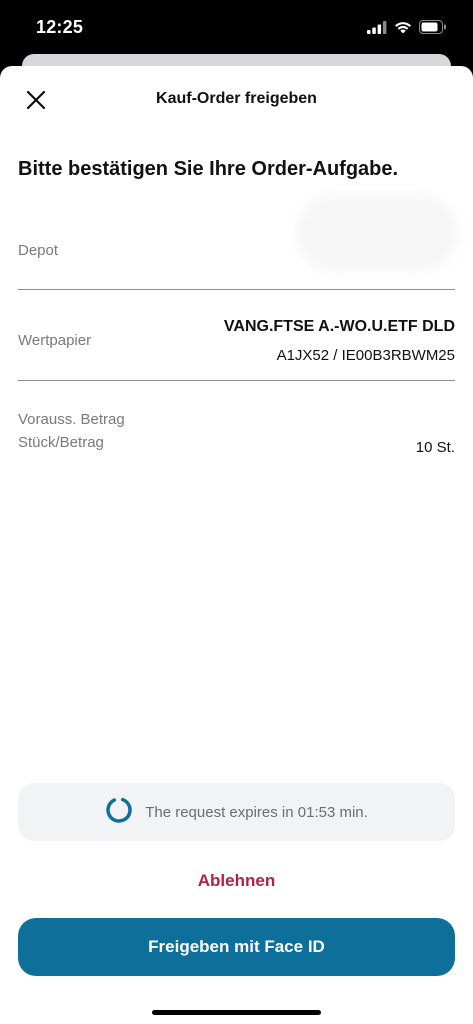 This screenshot has width=473, height=1024. What do you see at coordinates (365, 355) in the screenshot?
I see `wertpapier-ids: A1JX52 / IE00B3RBWM25` at bounding box center [365, 355].